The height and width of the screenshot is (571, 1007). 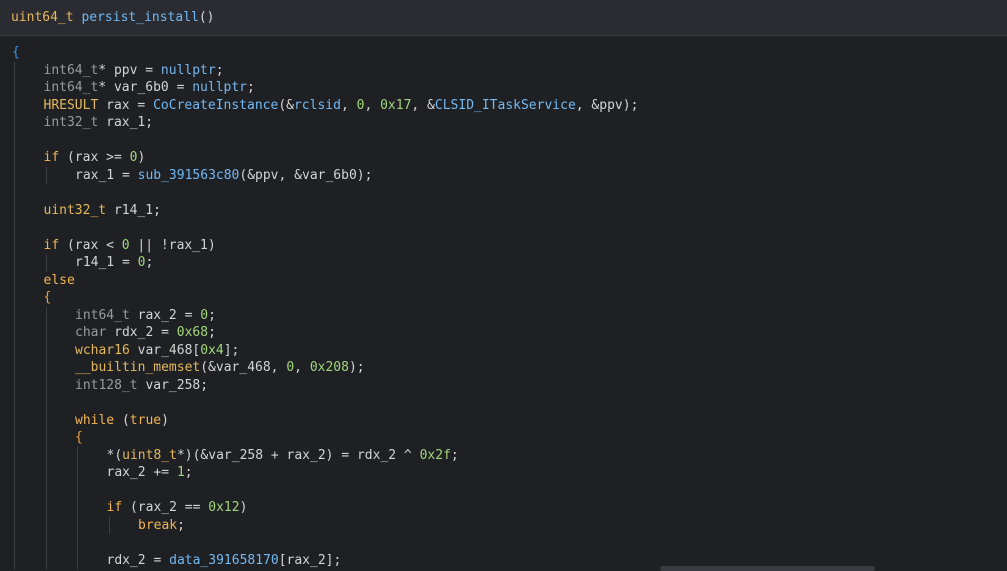 I want to click on code-token: 0x12, so click(x=224, y=507).